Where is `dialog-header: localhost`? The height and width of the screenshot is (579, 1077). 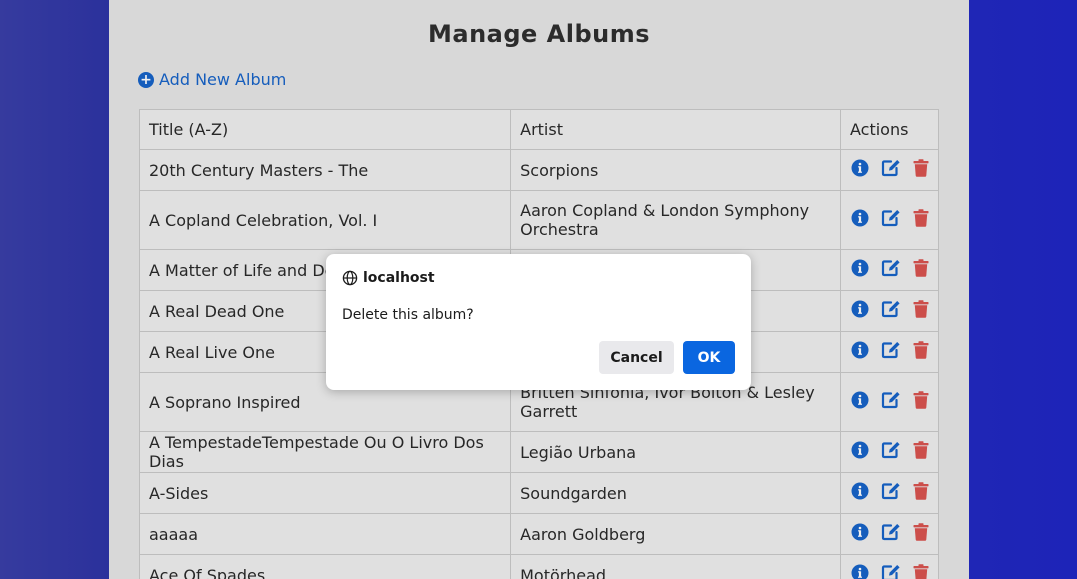
dialog-header: localhost is located at coordinates (388, 278).